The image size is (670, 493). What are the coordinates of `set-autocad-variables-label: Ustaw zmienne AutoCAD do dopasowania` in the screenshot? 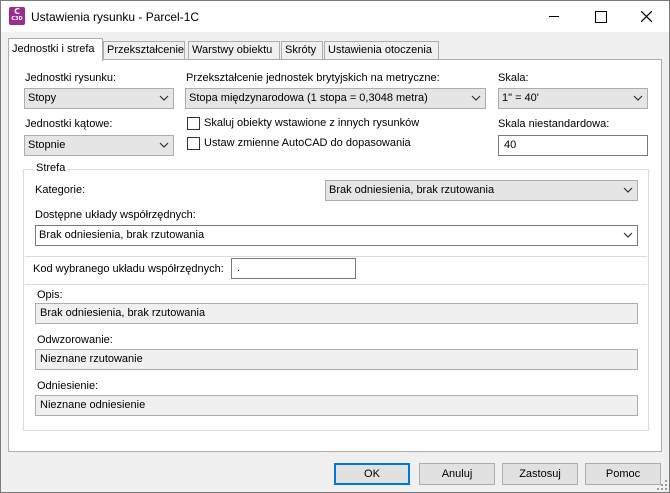 It's located at (307, 143).